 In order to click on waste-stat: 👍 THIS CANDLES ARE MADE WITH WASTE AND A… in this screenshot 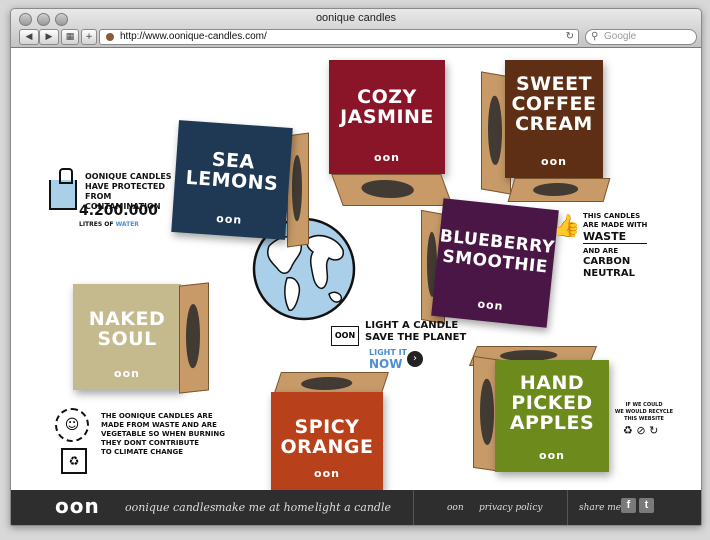, I will do `click(608, 248)`.